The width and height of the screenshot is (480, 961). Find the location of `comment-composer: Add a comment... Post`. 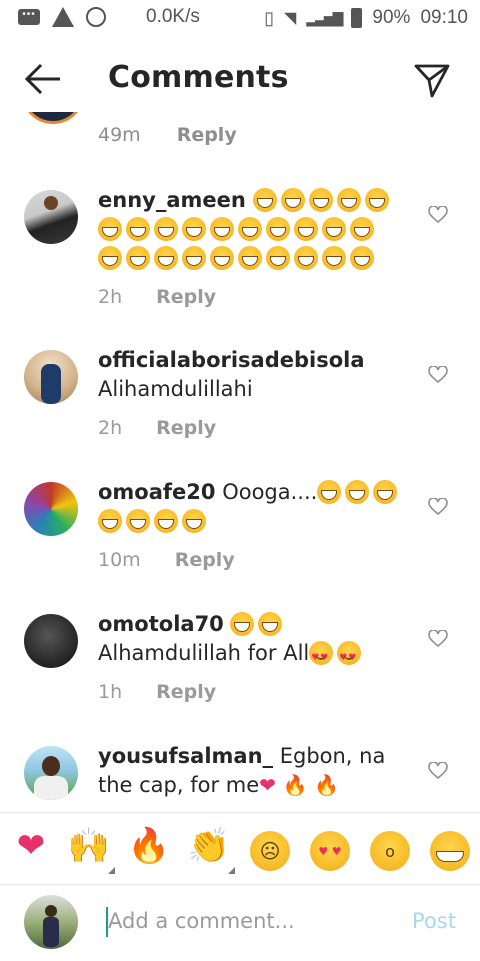

comment-composer: Add a comment... Post is located at coordinates (240, 922).